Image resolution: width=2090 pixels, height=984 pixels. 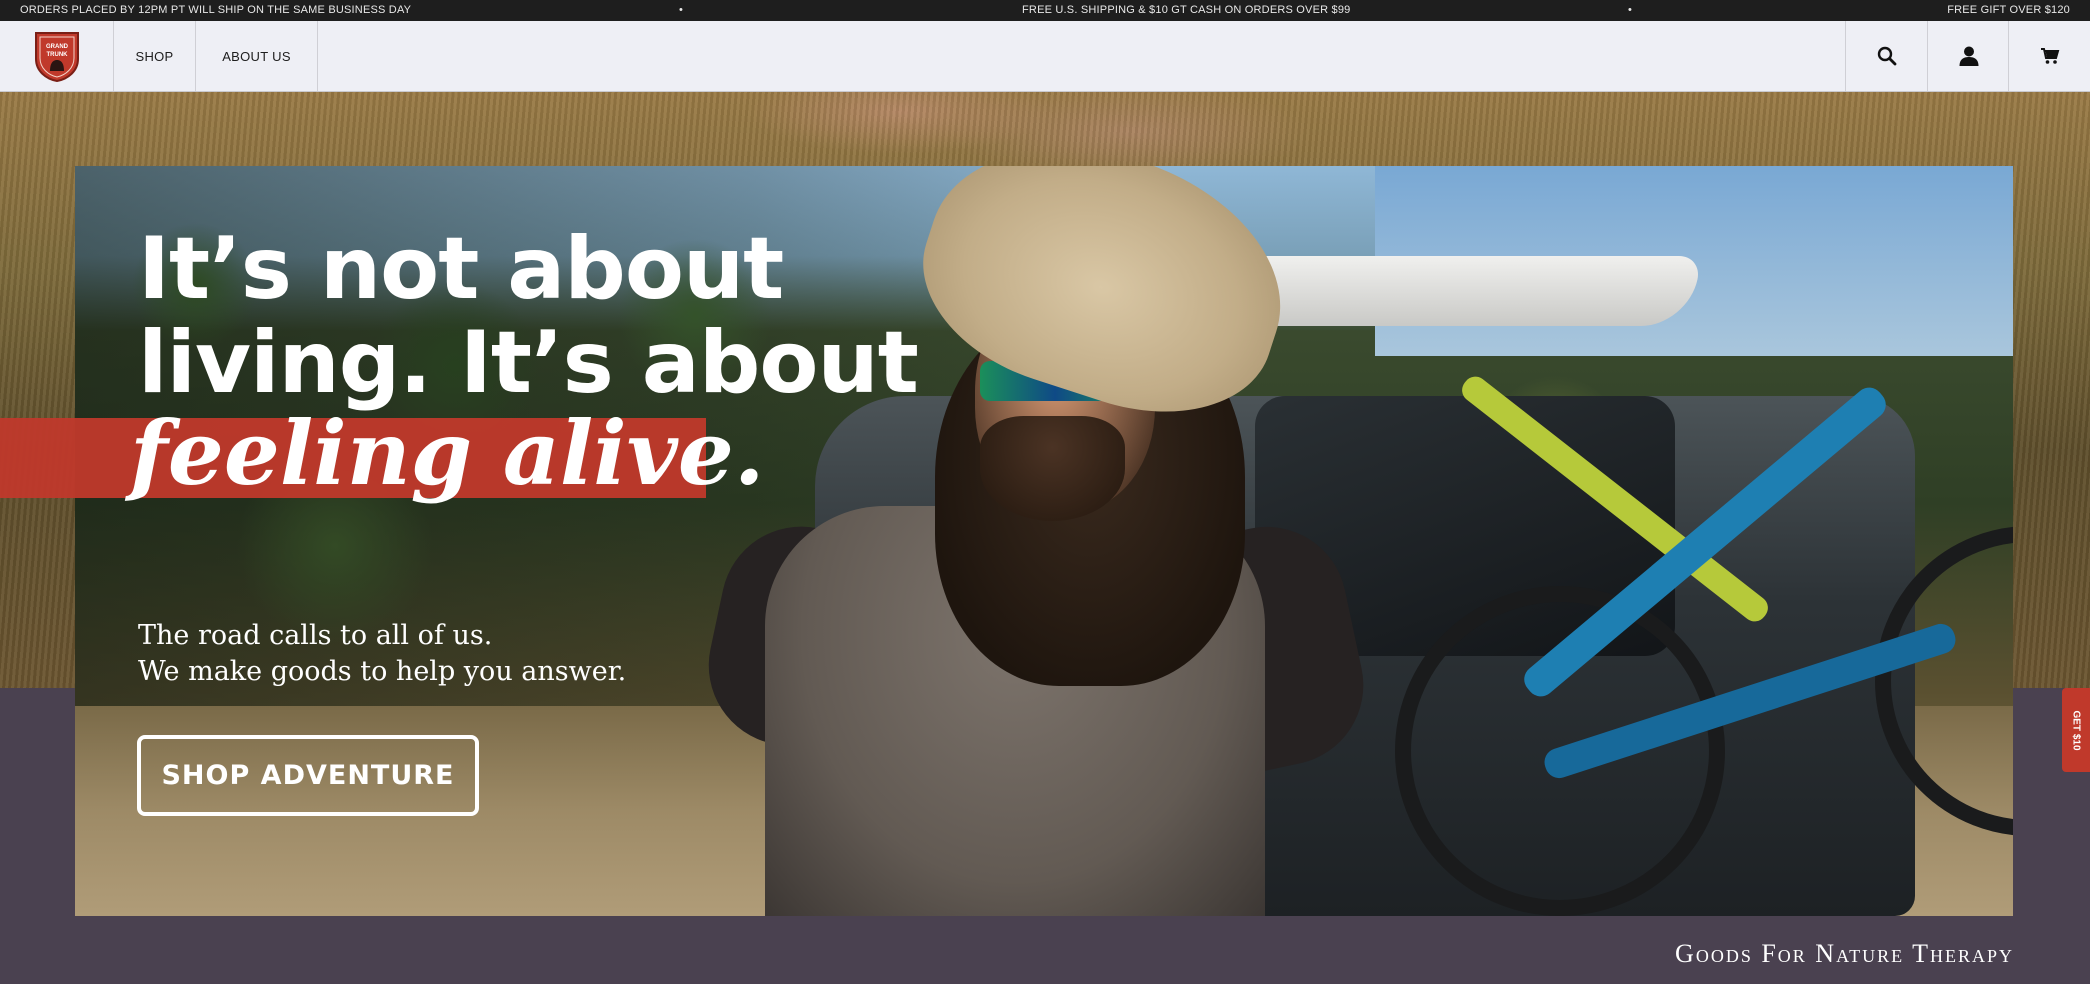 I want to click on cart-icon, so click(x=2049, y=56).